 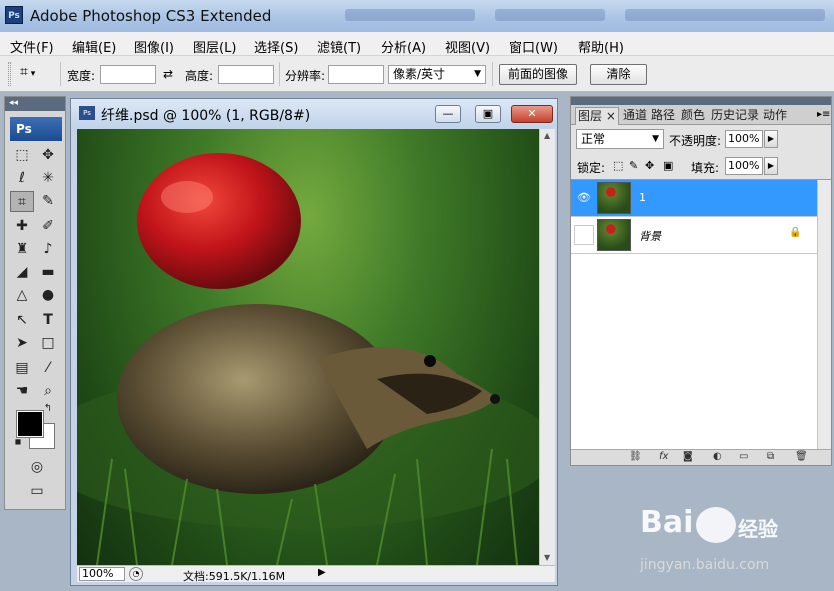 I want to click on width-input, so click(x=128, y=74).